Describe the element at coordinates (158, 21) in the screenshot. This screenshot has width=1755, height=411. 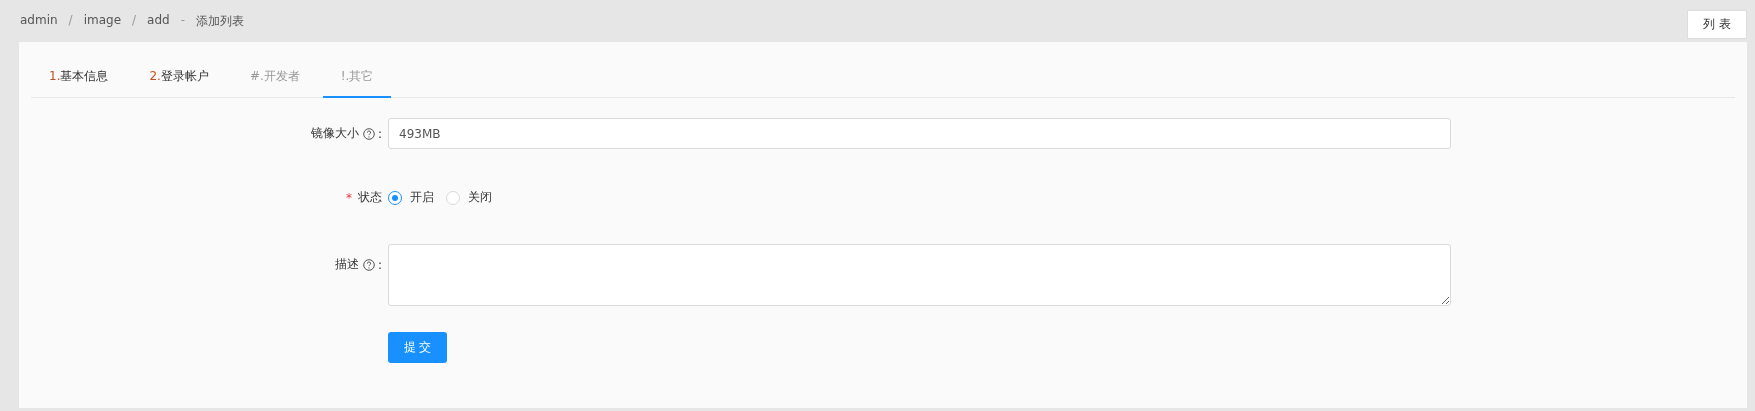
I see `breadcrumb-item: add` at that location.